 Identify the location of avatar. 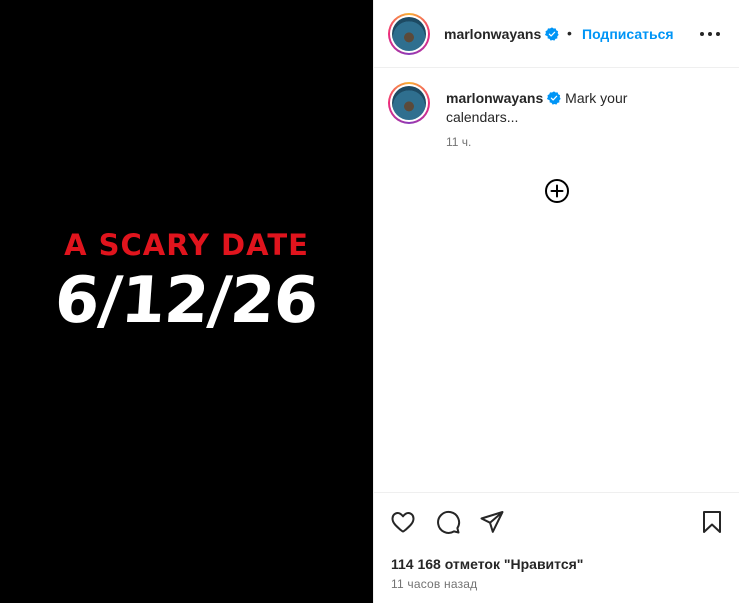
(409, 34).